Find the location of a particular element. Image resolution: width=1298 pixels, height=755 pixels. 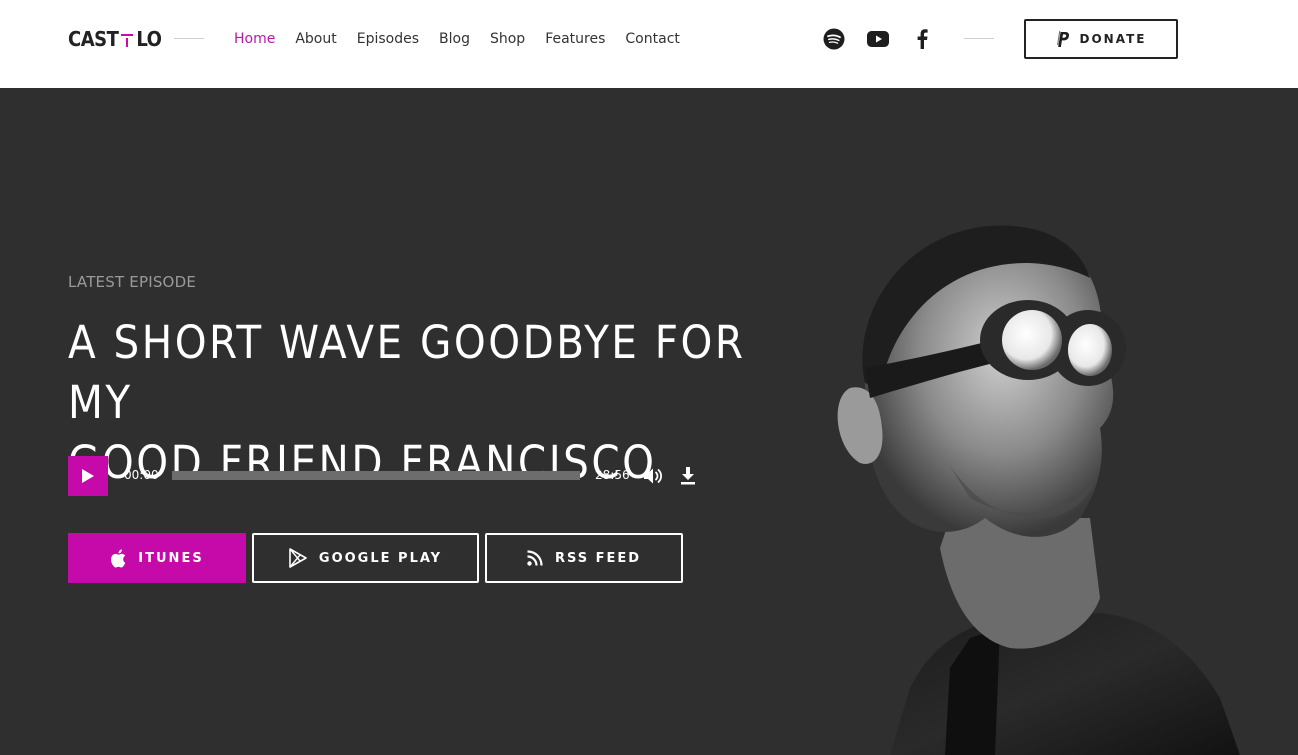

audio-player: 00:00 28:56 is located at coordinates (383, 476).